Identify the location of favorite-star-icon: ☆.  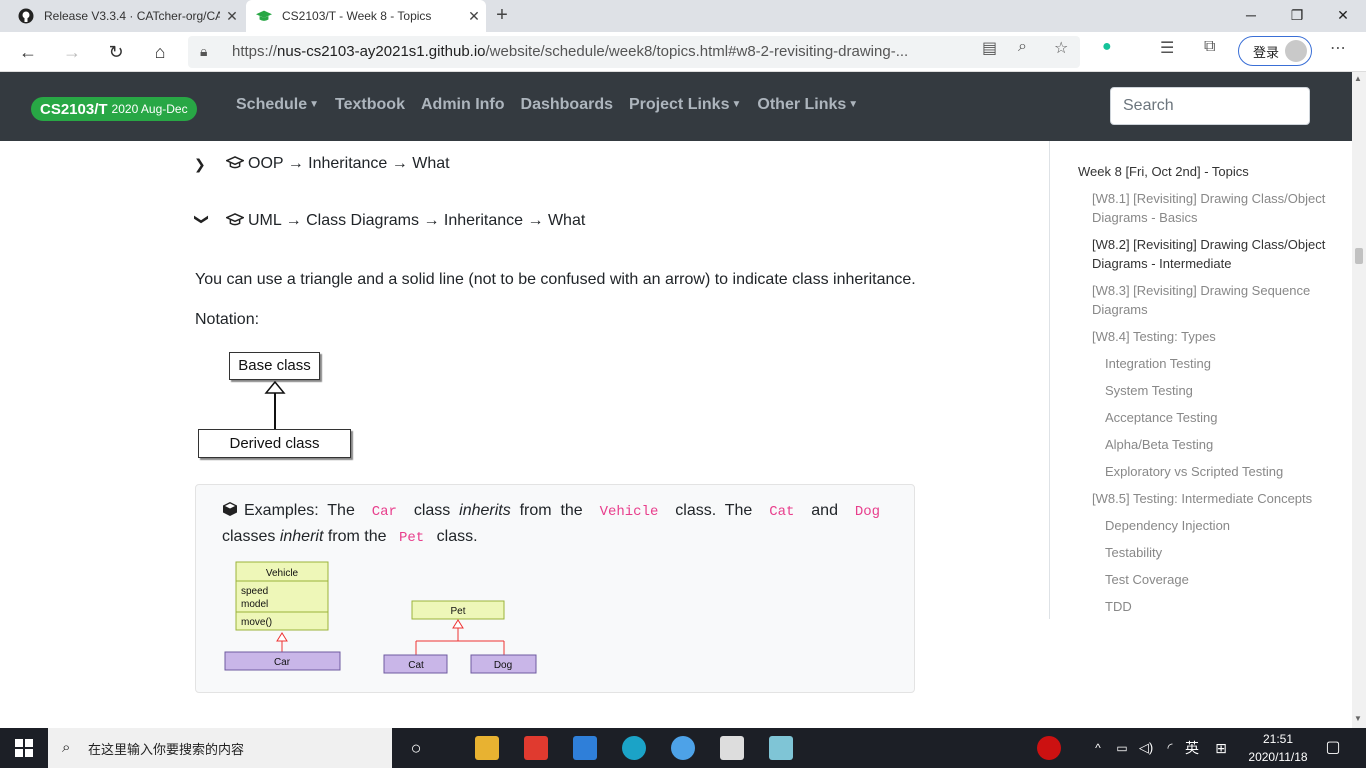
(1061, 48).